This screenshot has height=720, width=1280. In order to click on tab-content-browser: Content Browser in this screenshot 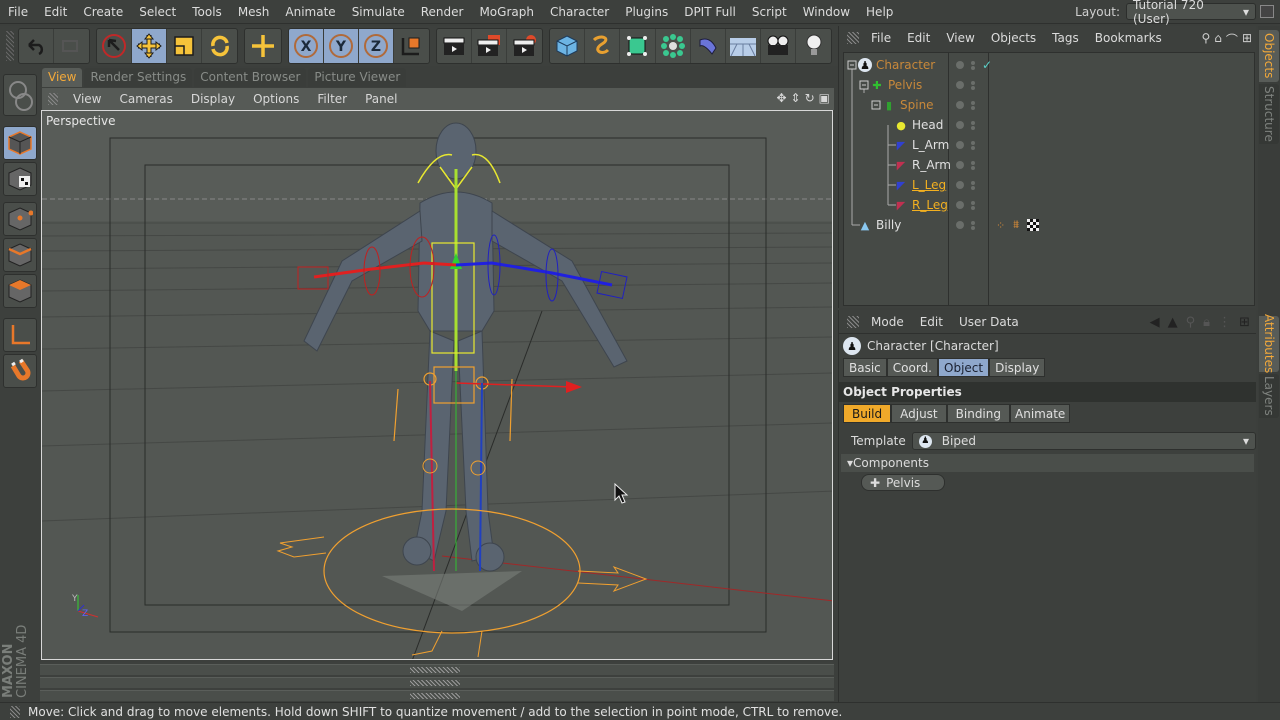, I will do `click(250, 77)`.